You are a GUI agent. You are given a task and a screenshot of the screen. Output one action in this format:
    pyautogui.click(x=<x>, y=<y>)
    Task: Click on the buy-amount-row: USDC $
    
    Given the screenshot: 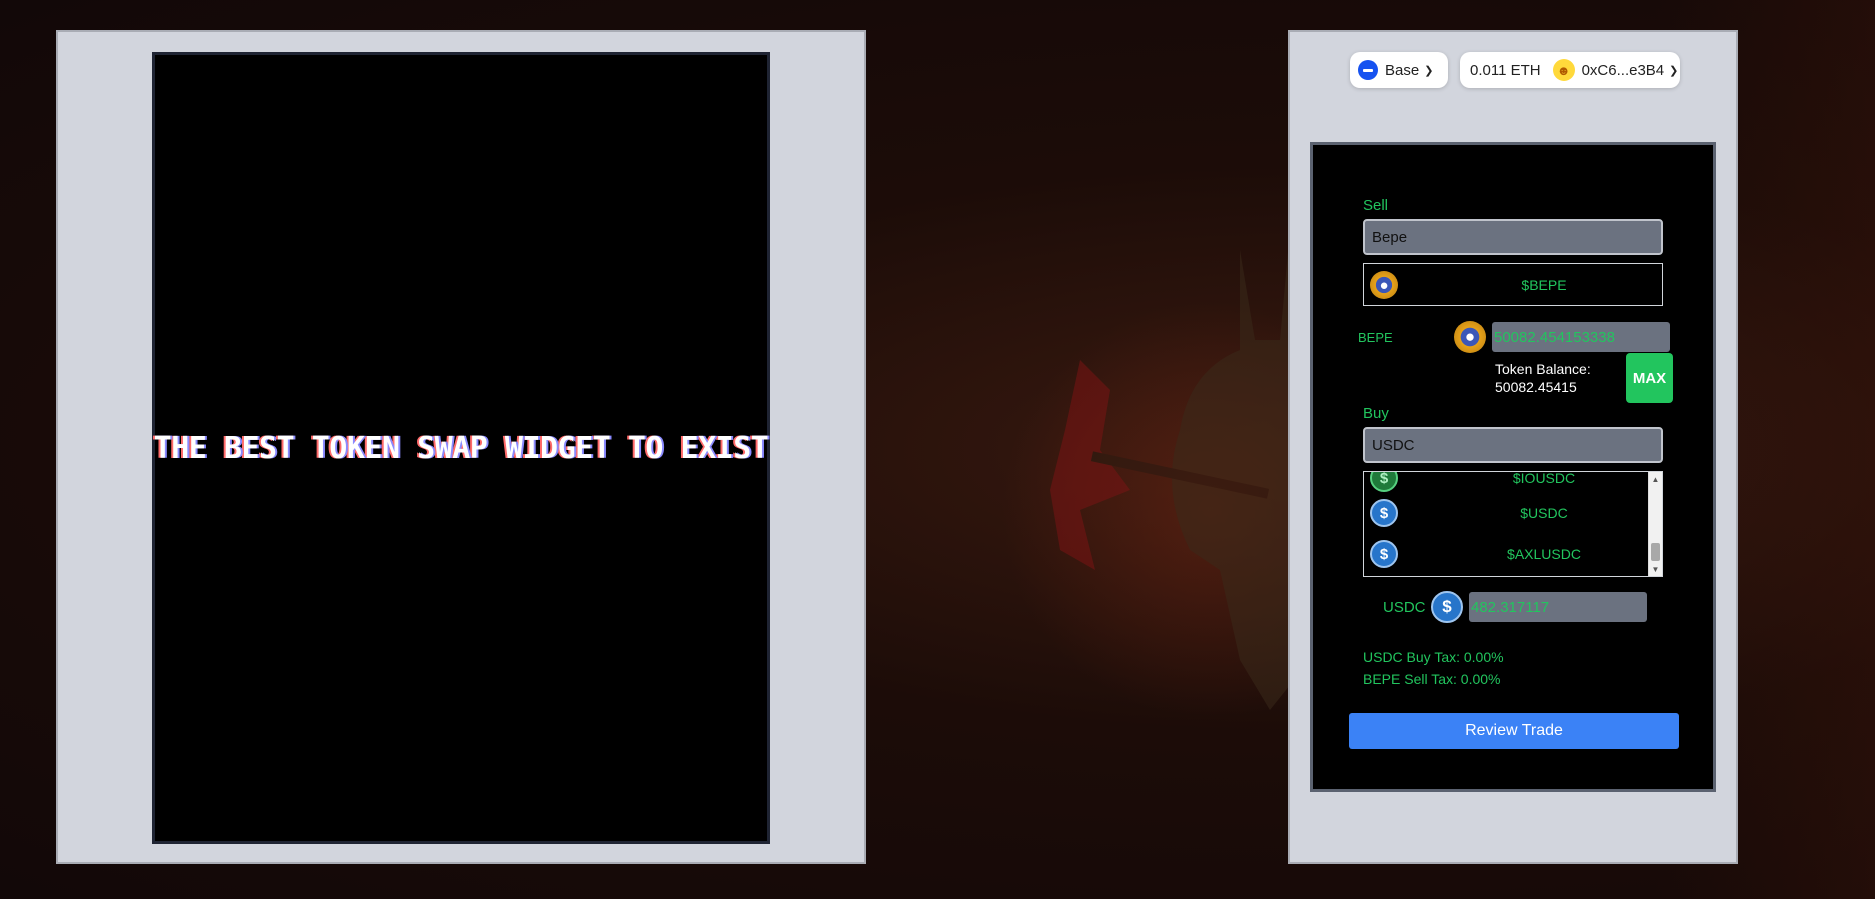 What is the action you would take?
    pyautogui.click(x=1515, y=607)
    